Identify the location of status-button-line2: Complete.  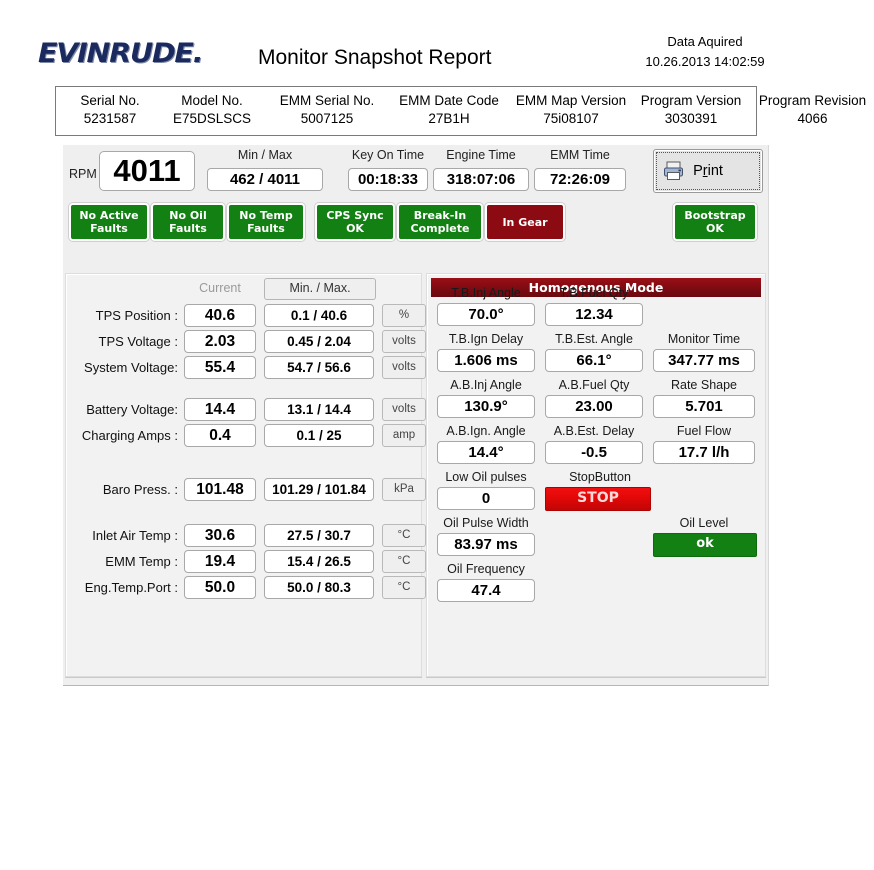
(440, 228).